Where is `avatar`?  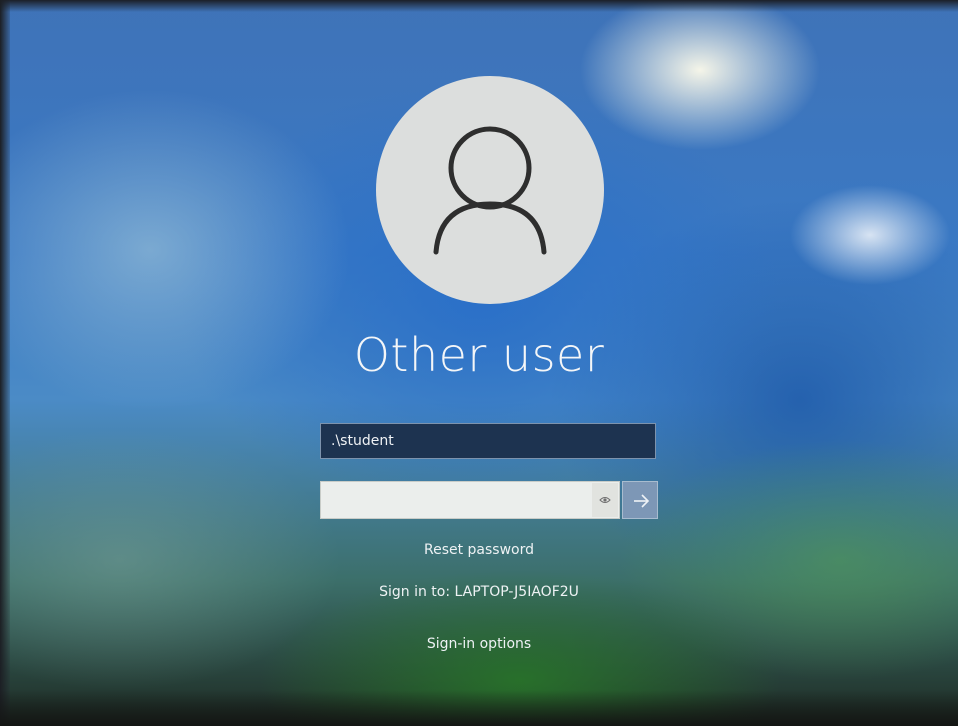 avatar is located at coordinates (490, 190).